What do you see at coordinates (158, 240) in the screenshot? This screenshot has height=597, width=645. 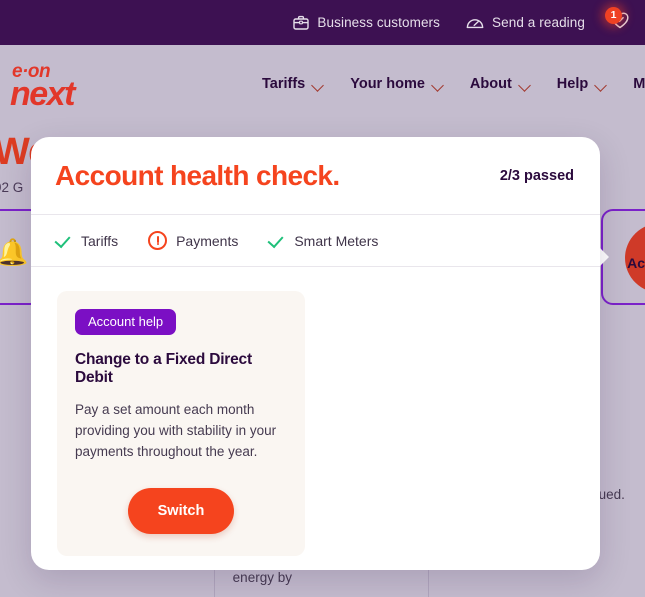 I see `exclamation-circle-icon` at bounding box center [158, 240].